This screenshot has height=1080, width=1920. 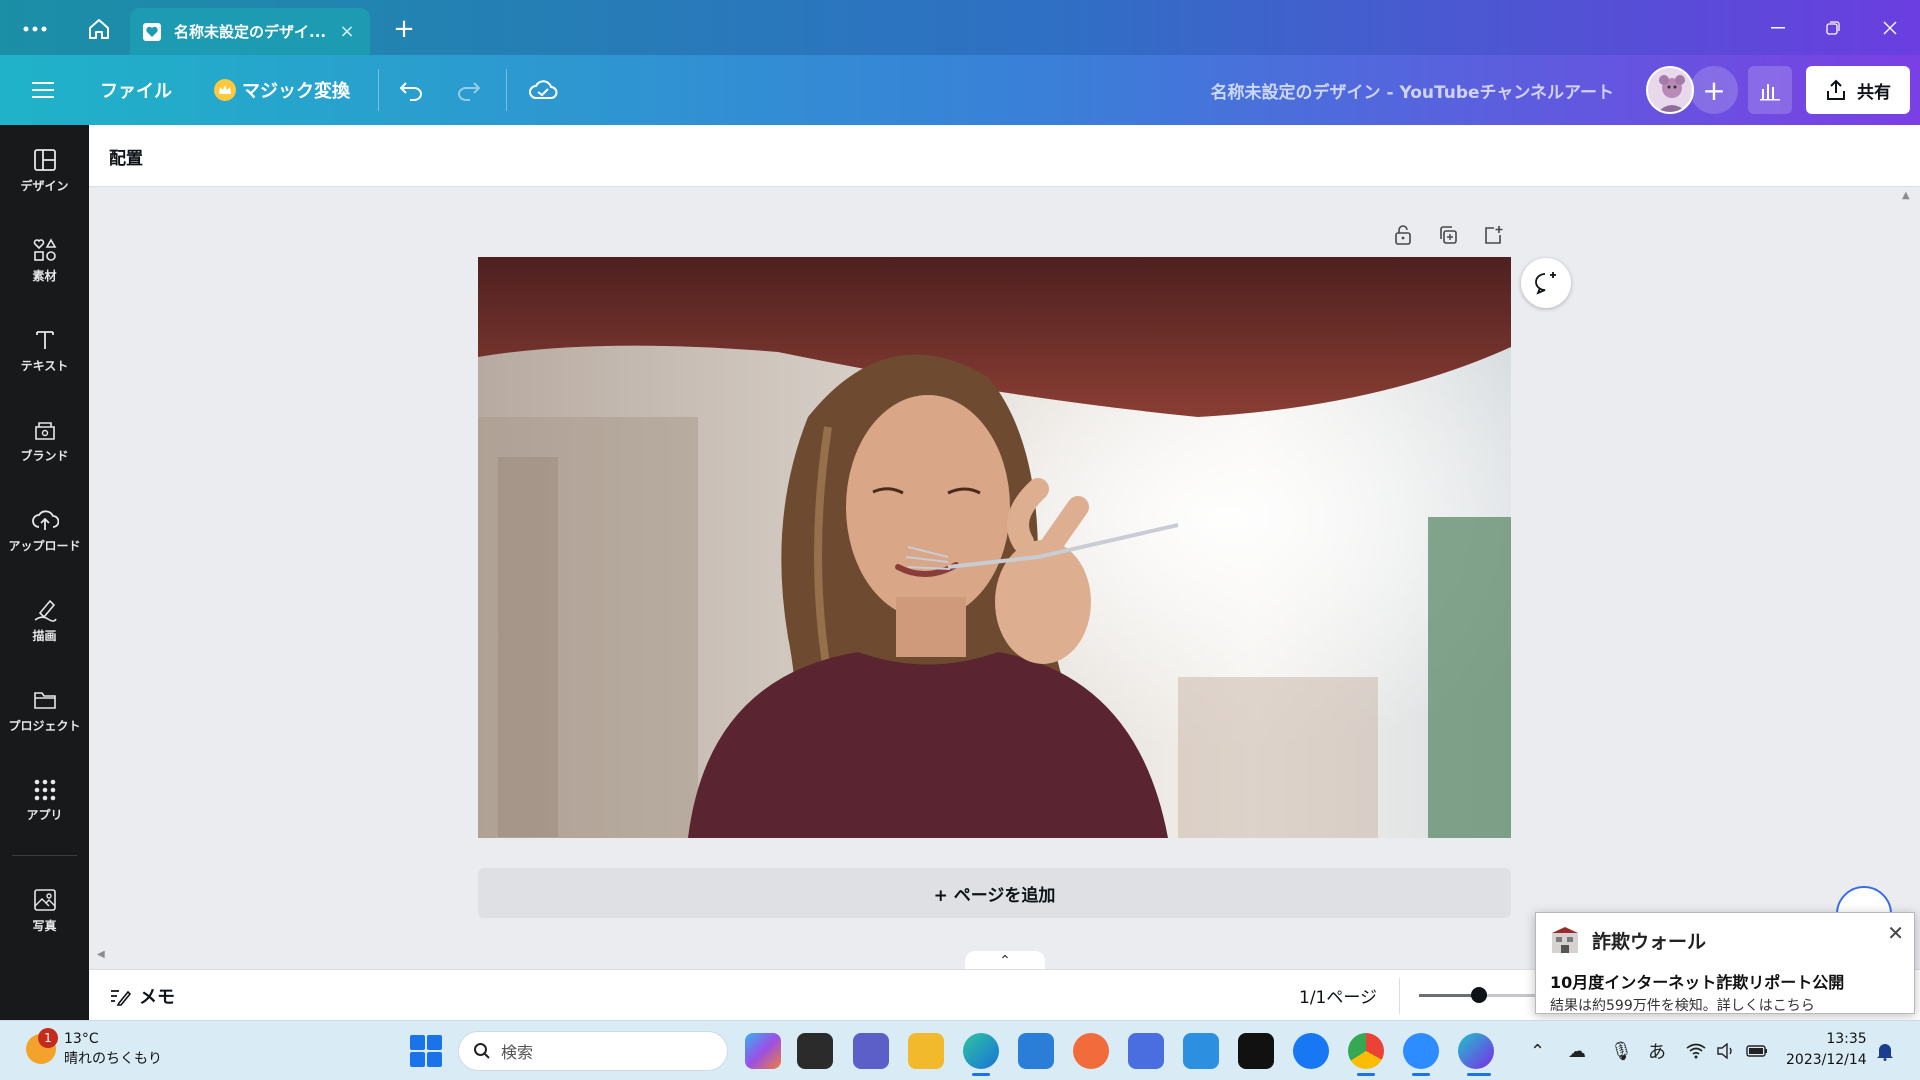 What do you see at coordinates (136, 90) in the screenshot?
I see `file-menu-button: ファイル` at bounding box center [136, 90].